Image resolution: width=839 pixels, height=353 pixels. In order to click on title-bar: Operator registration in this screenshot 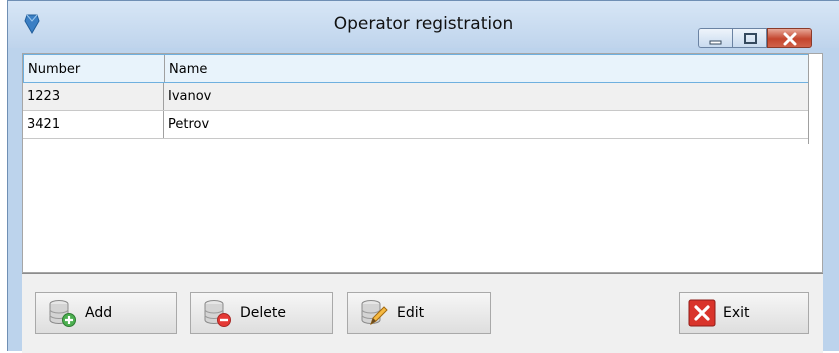, I will do `click(423, 24)`.